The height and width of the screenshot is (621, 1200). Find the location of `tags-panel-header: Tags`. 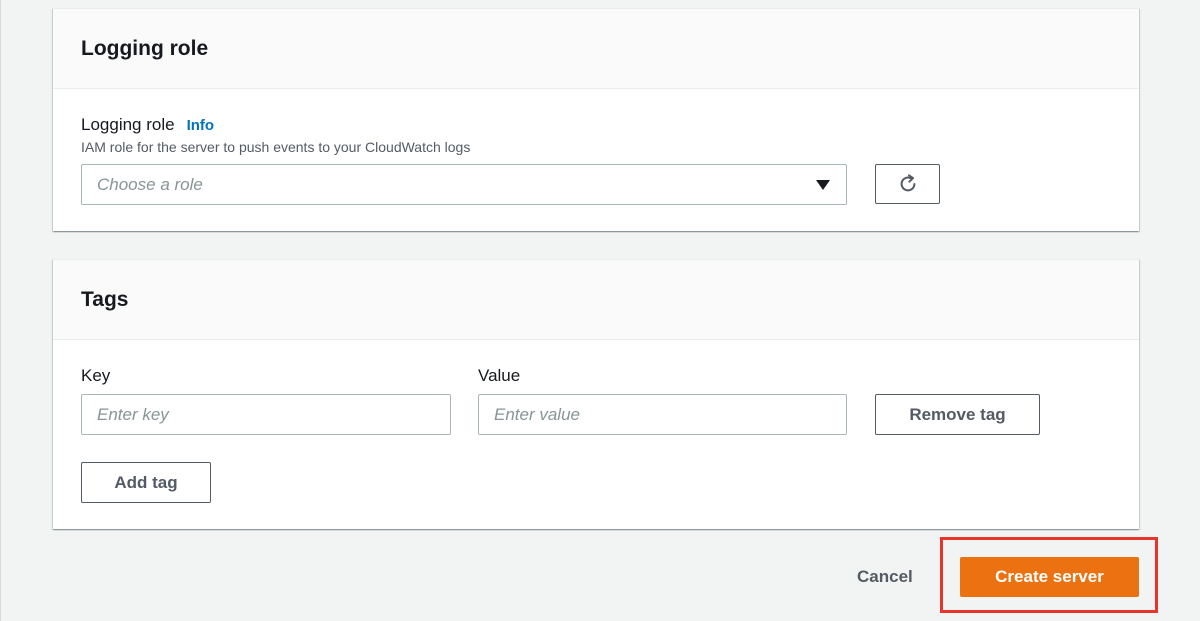

tags-panel-header: Tags is located at coordinates (596, 300).